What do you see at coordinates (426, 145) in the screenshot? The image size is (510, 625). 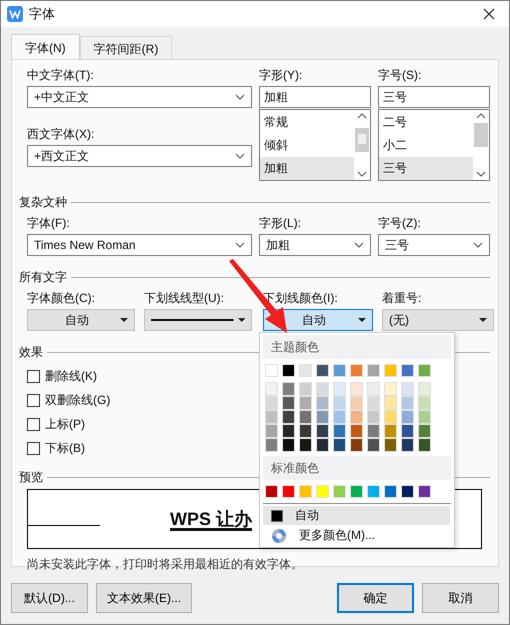 I see `list-item: 小二` at bounding box center [426, 145].